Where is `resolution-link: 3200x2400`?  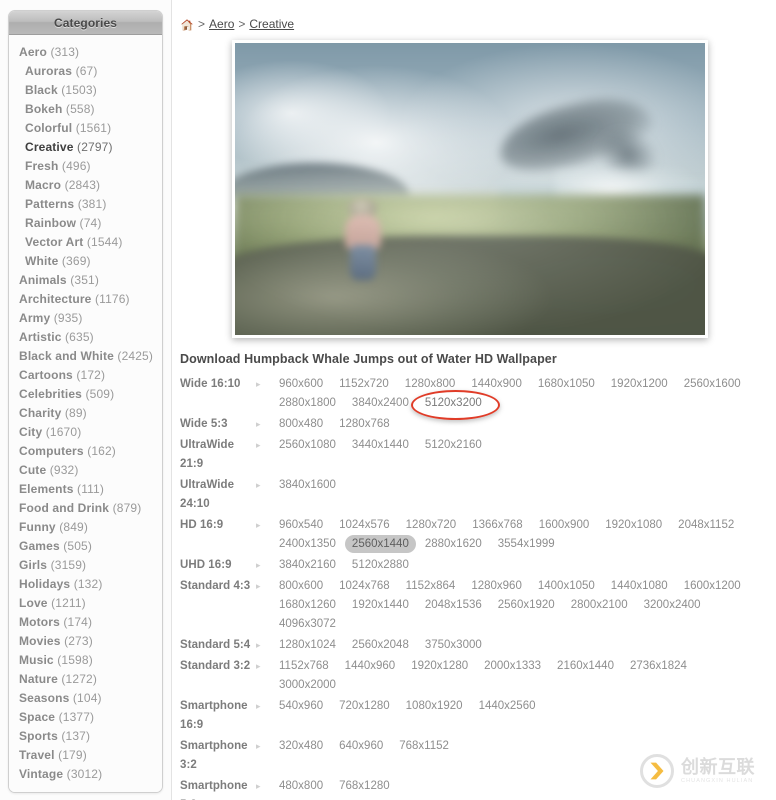
resolution-link: 3200x2400 is located at coordinates (672, 605).